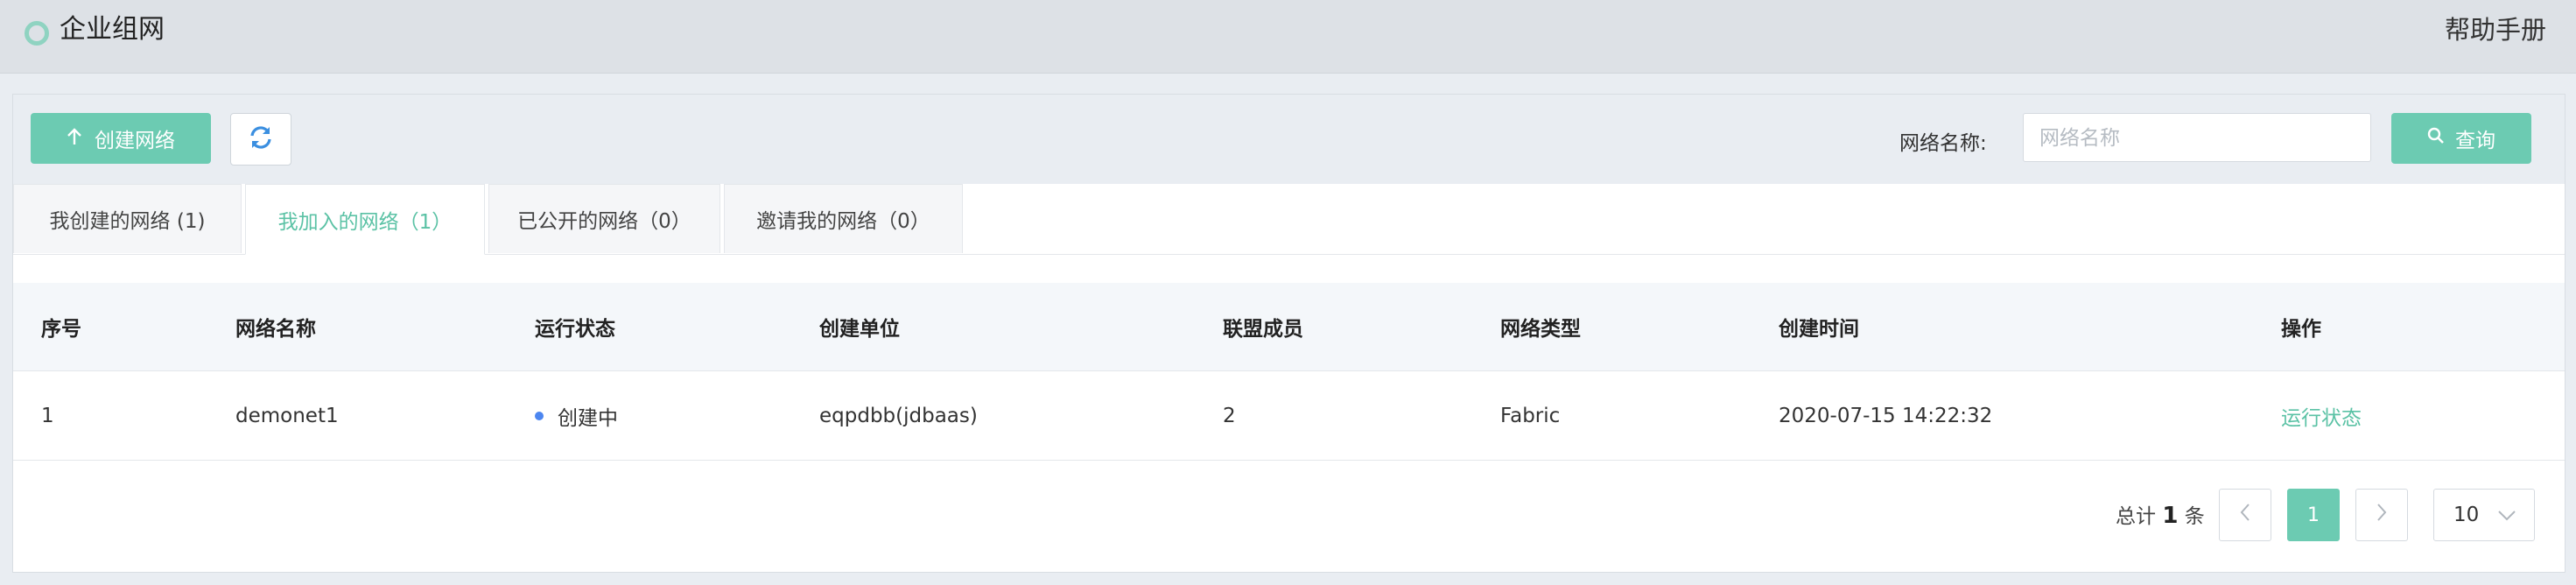 The width and height of the screenshot is (2576, 585). I want to click on refresh-button, so click(260, 139).